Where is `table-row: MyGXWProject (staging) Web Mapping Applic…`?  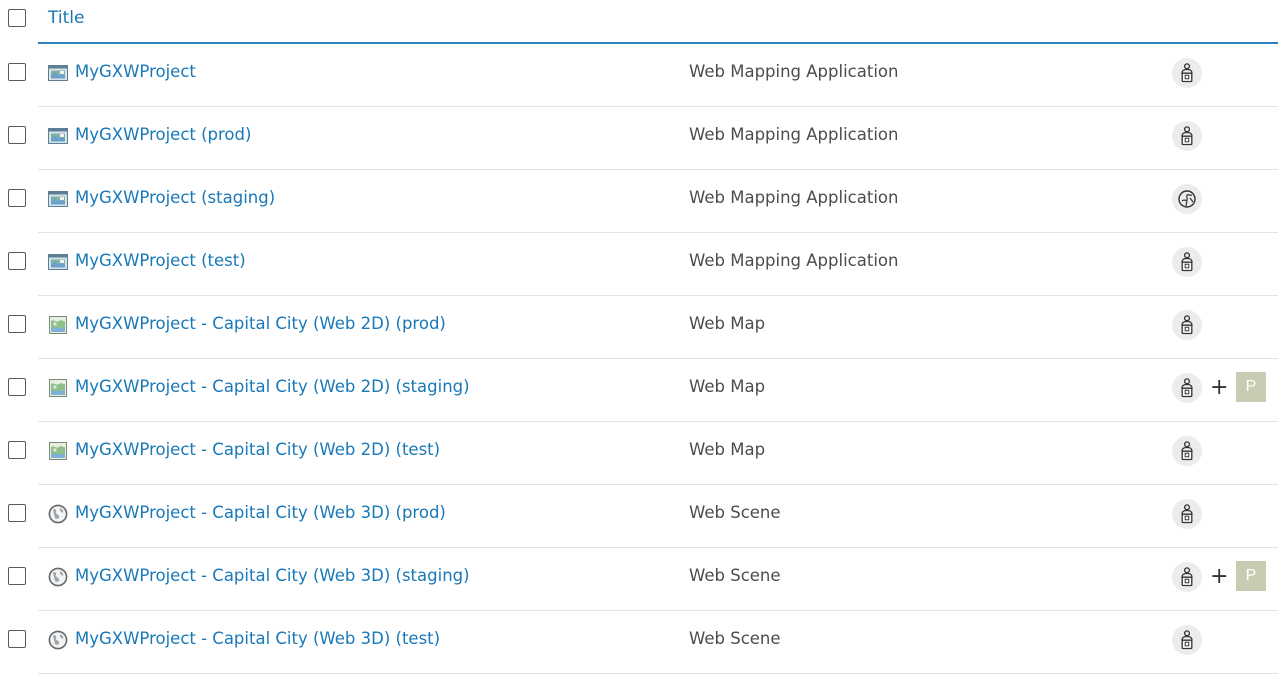 table-row: MyGXWProject (staging) Web Mapping Applic… is located at coordinates (639, 201).